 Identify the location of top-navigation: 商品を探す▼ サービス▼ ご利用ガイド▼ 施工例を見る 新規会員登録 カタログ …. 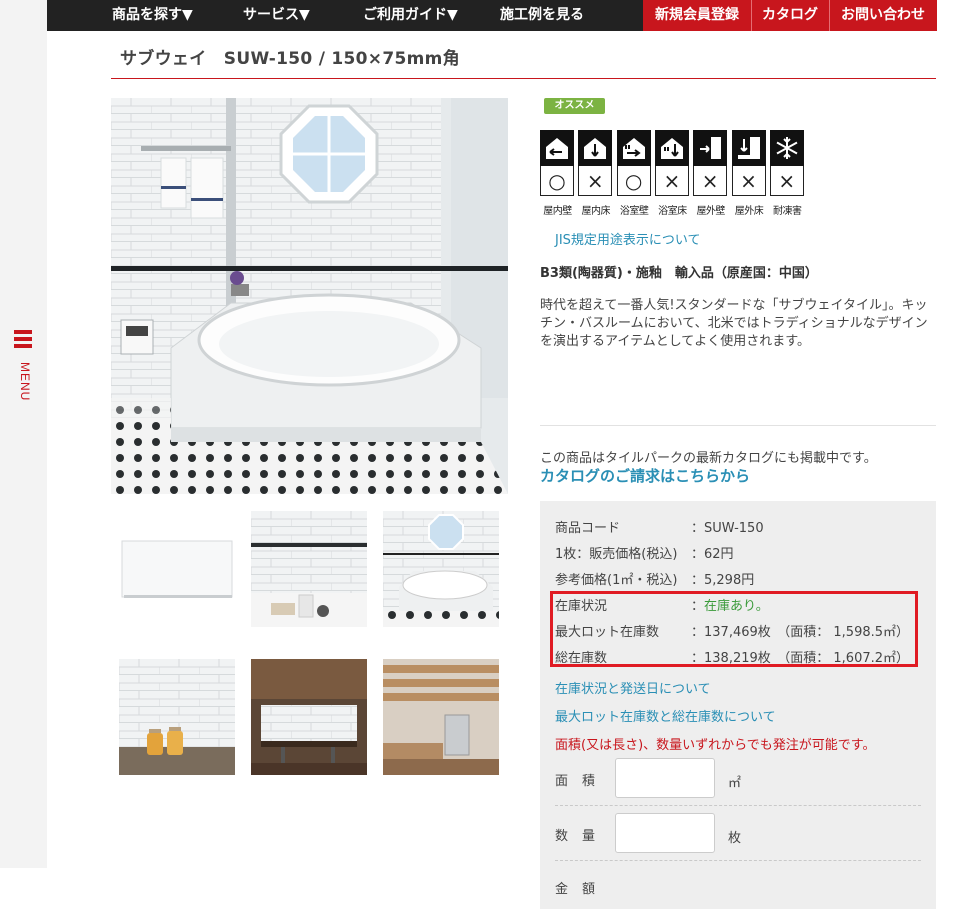
(492, 15).